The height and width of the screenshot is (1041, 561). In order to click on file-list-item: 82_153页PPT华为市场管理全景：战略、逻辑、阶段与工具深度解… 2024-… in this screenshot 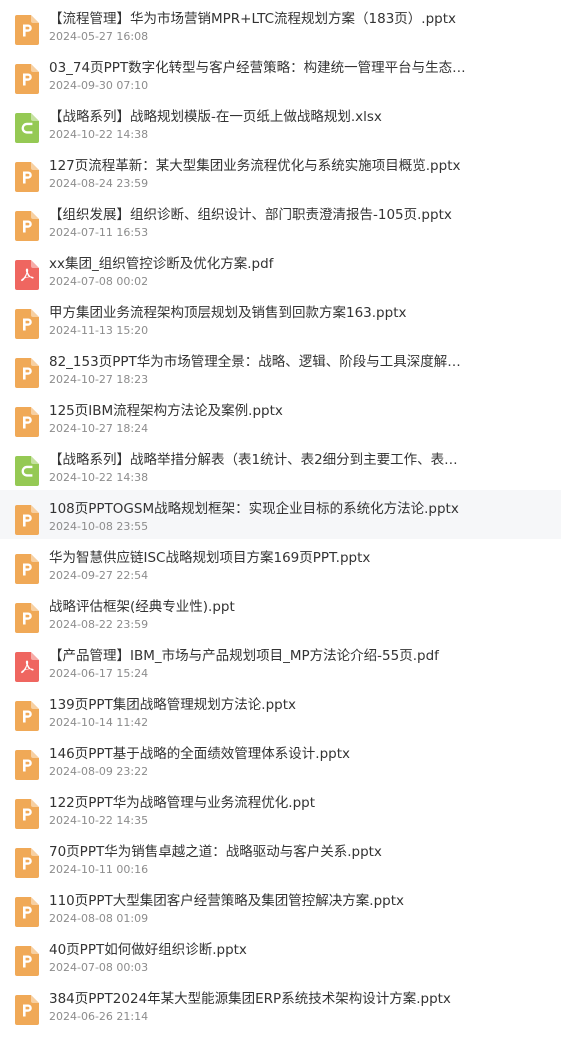, I will do `click(280, 367)`.